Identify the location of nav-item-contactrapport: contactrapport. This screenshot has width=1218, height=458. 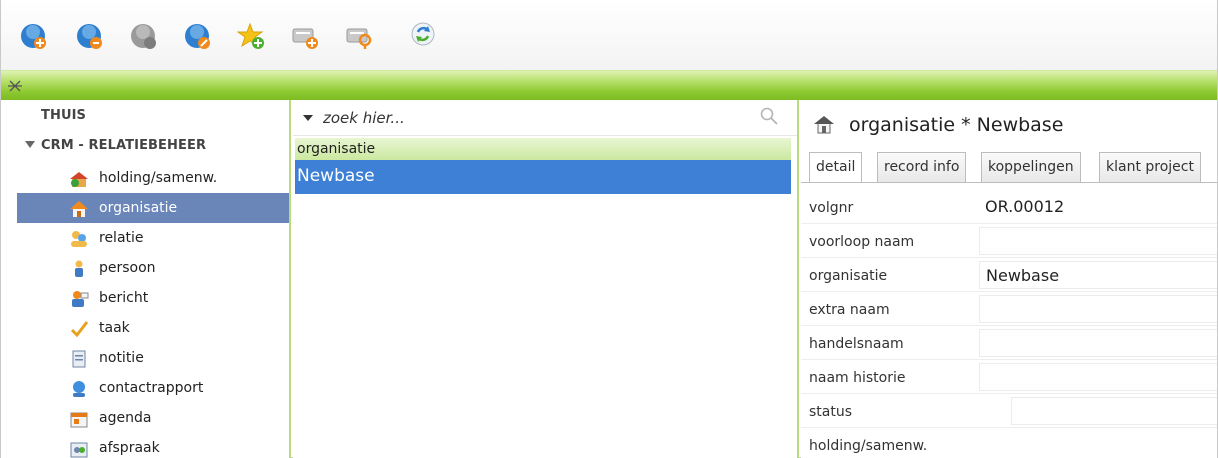
(153, 388).